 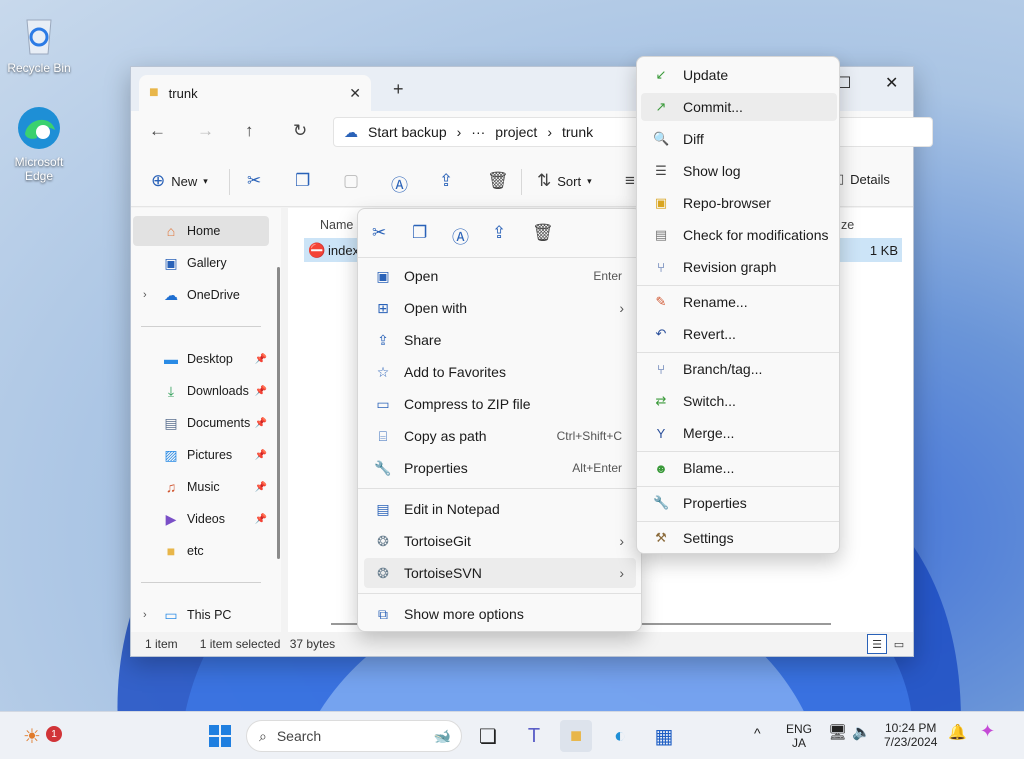 What do you see at coordinates (500, 308) in the screenshot?
I see `menu-item-open-with: ⊞ Open with ›` at bounding box center [500, 308].